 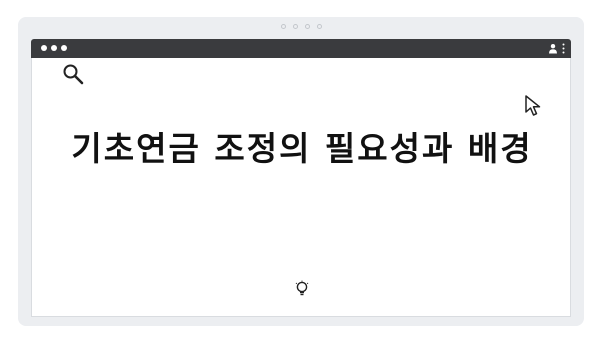 What do you see at coordinates (553, 48) in the screenshot?
I see `user-icon` at bounding box center [553, 48].